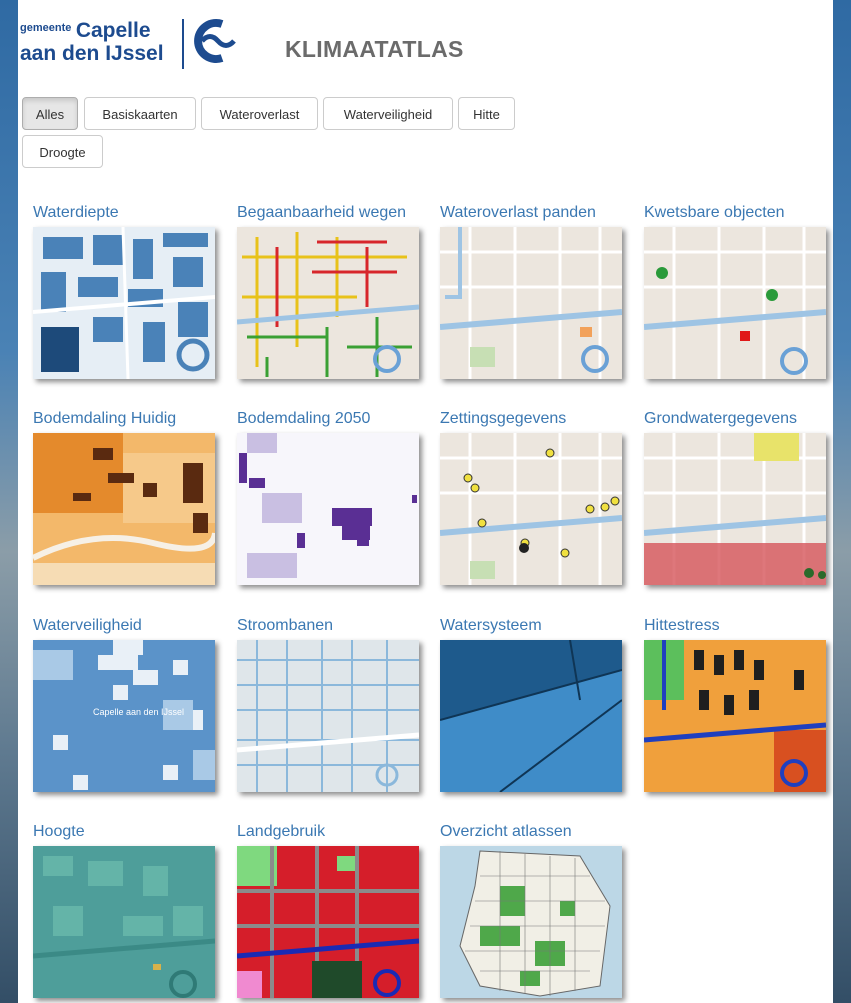  What do you see at coordinates (133, 419) in the screenshot?
I see `tile-label: Bodemdaling Huidig` at bounding box center [133, 419].